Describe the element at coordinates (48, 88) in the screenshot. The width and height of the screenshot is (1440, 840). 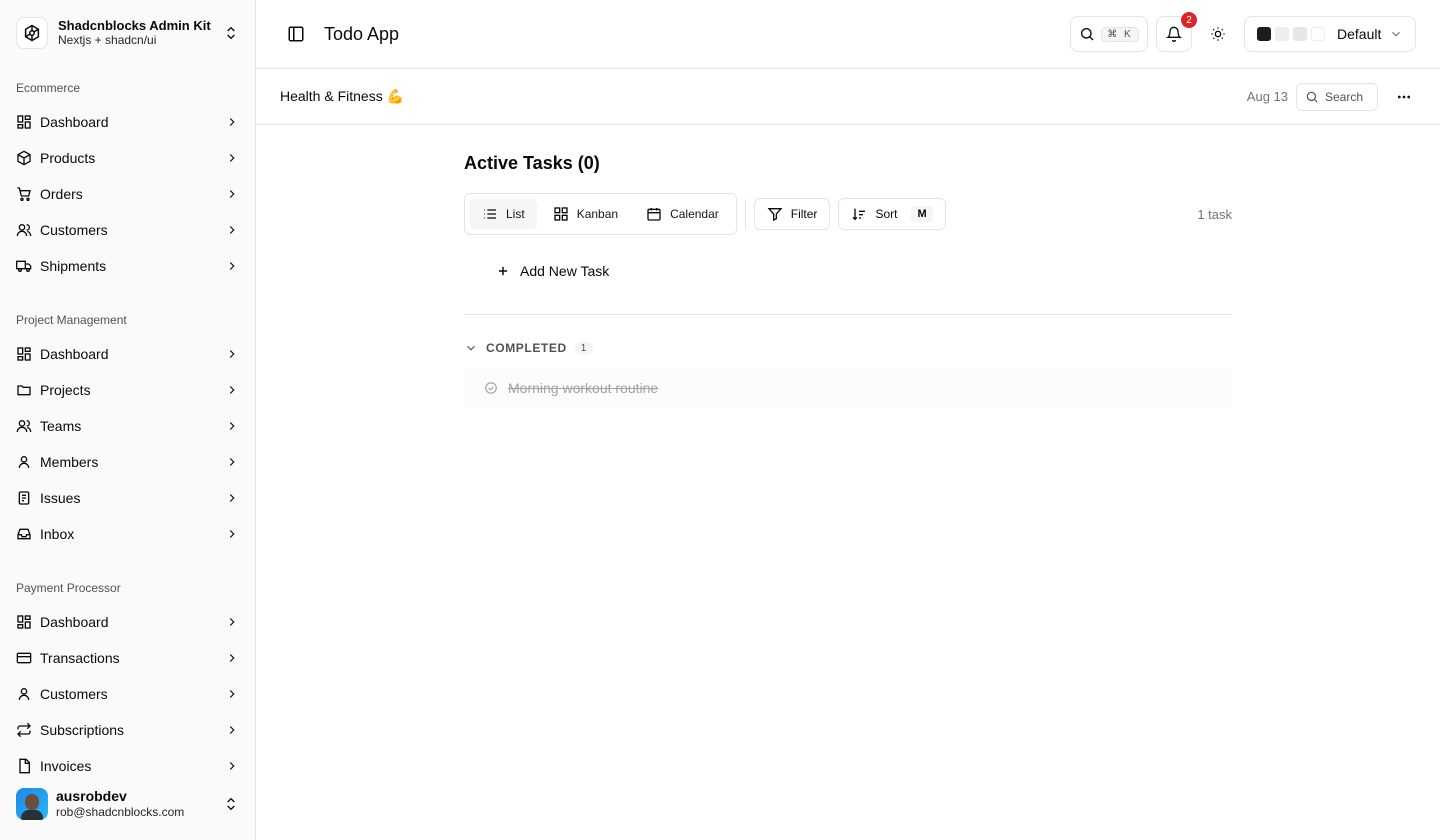
I see `group-label-ecommerce: Ecommerce` at that location.